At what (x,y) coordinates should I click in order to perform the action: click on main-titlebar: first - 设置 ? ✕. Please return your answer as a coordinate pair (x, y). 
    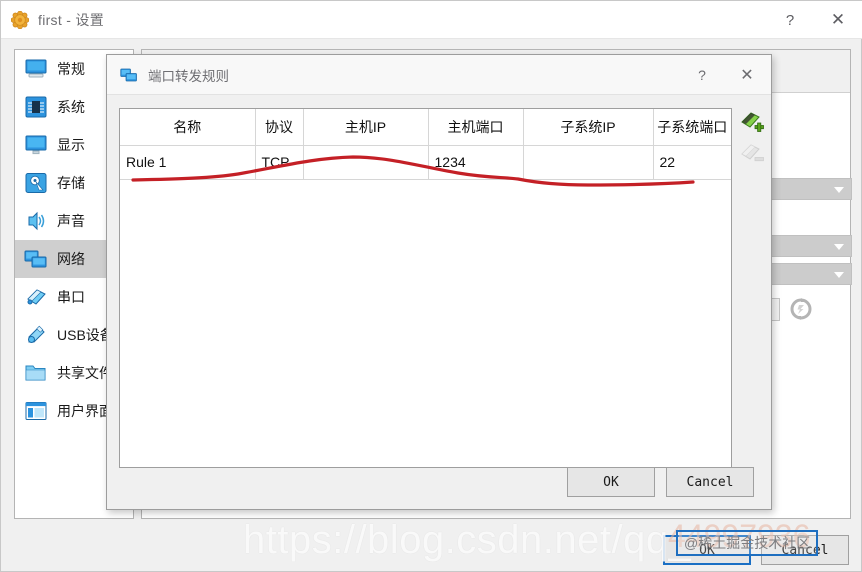
    Looking at the image, I should click on (431, 20).